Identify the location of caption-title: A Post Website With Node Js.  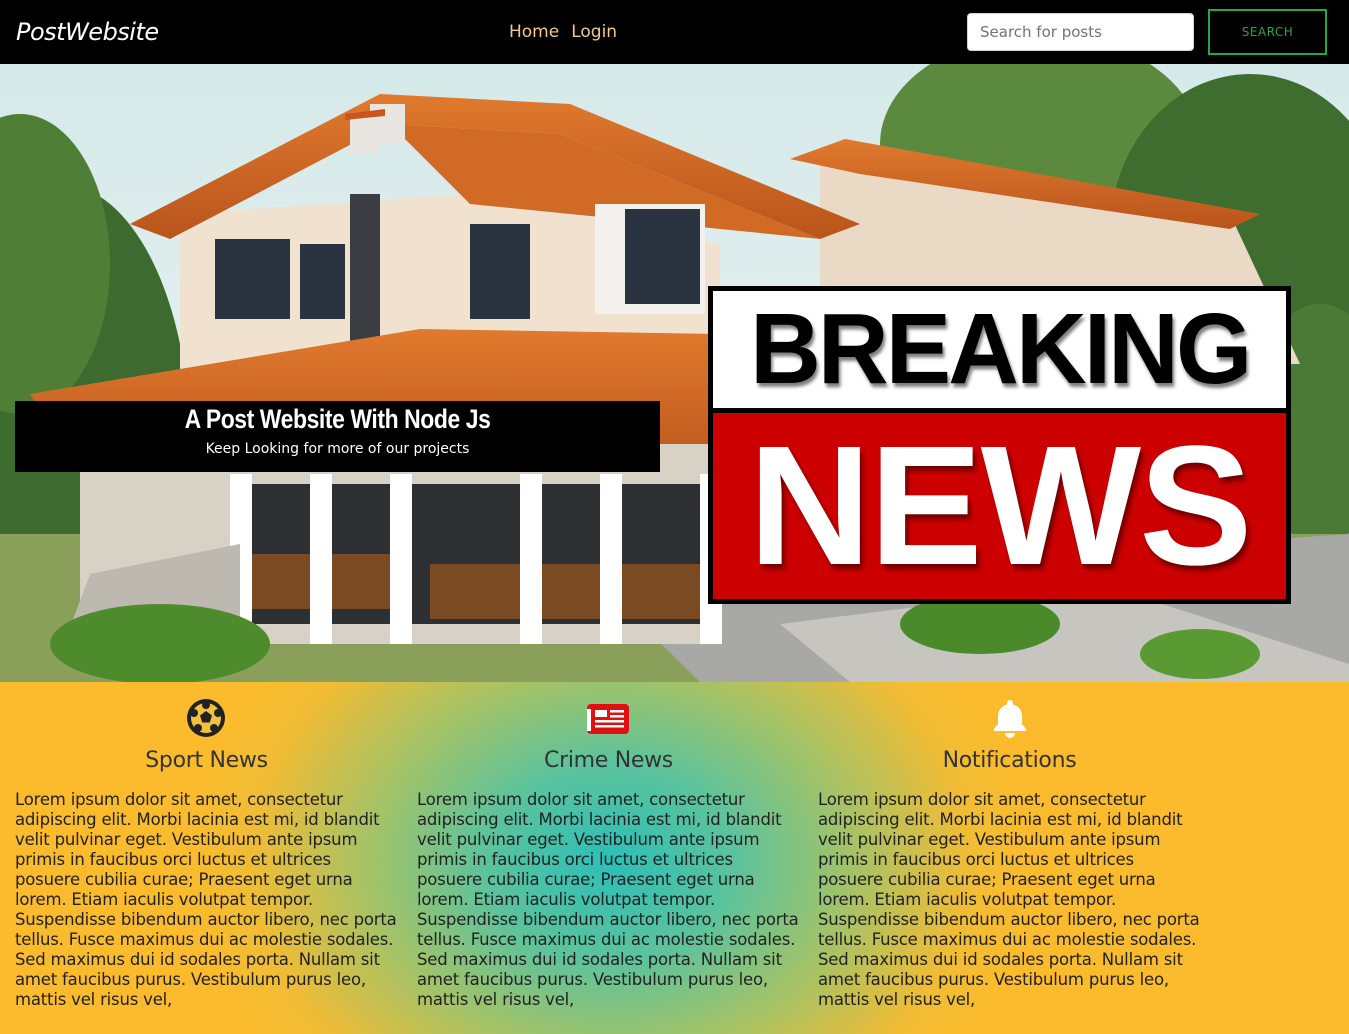
(337, 419).